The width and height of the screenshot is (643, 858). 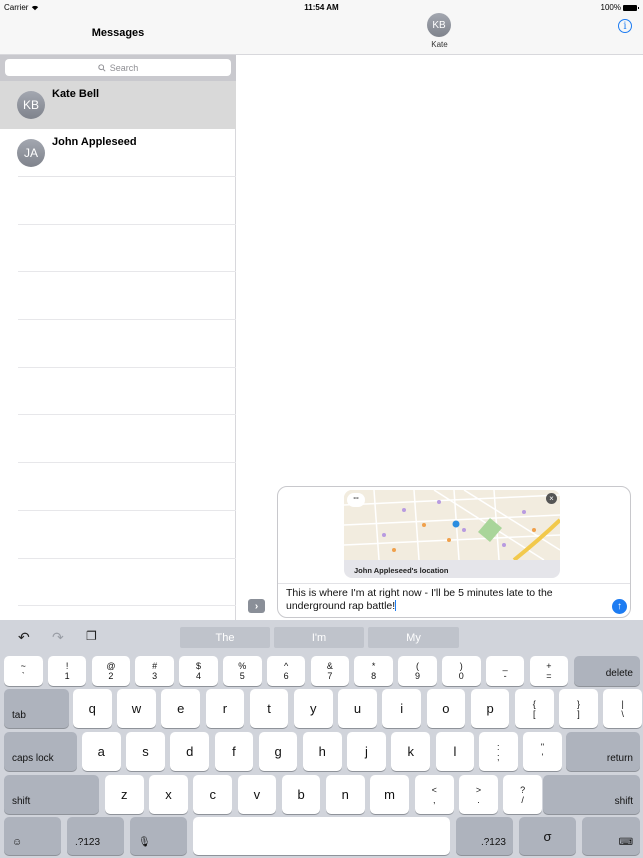 What do you see at coordinates (356, 500) in the screenshot?
I see `app-icon: °°` at bounding box center [356, 500].